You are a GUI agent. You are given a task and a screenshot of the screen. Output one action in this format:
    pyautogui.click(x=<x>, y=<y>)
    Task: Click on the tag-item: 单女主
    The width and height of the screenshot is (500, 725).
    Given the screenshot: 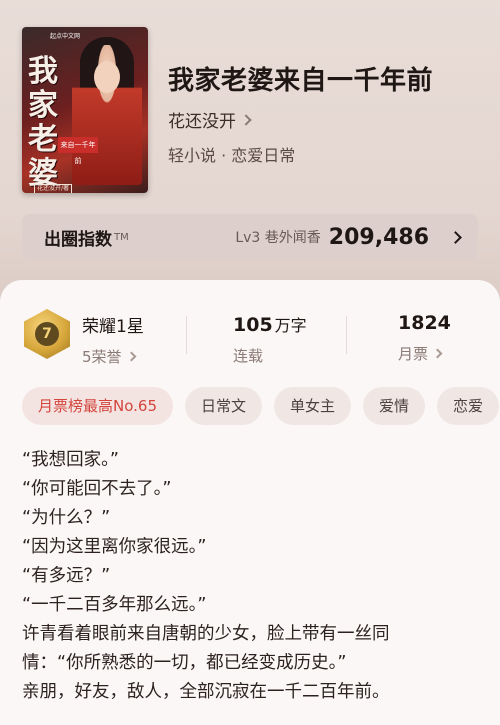 What is the action you would take?
    pyautogui.click(x=313, y=406)
    